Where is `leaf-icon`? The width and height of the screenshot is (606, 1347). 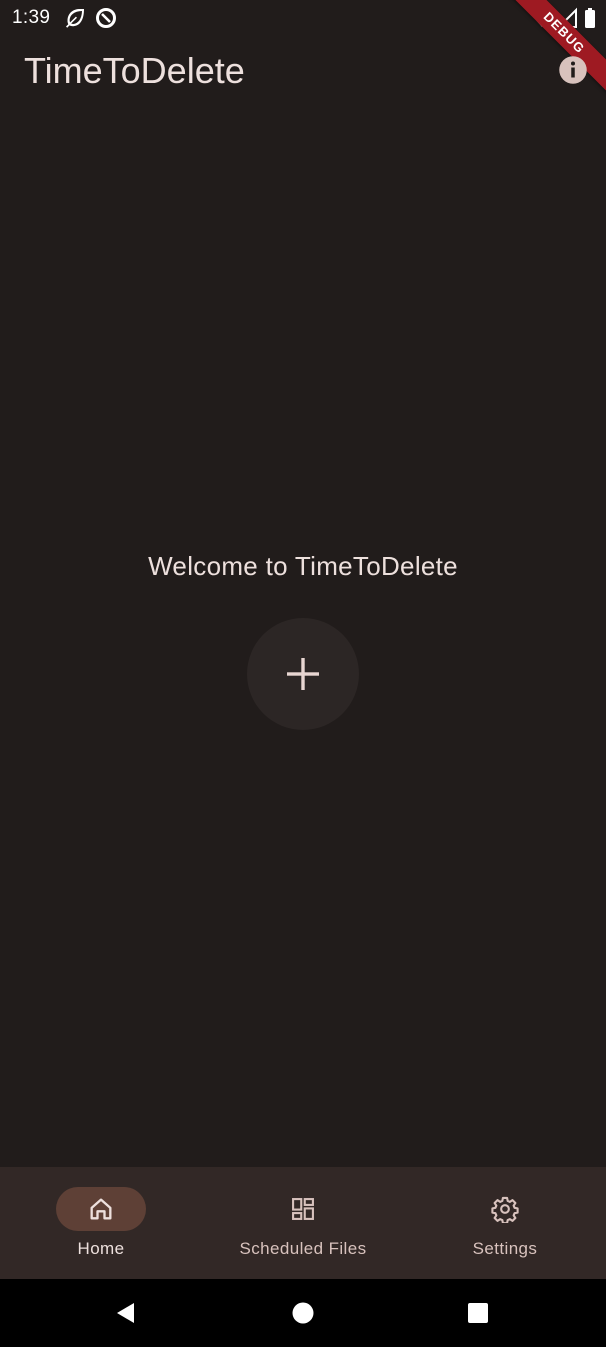
leaf-icon is located at coordinates (75, 18).